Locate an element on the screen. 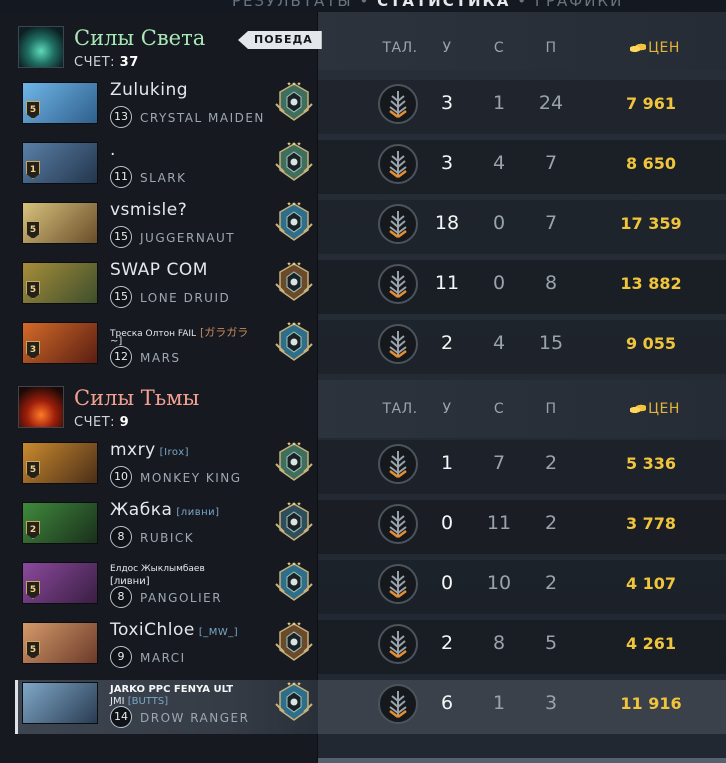 Image resolution: width=726 pixels, height=763 pixels. tab-strip: РЕЗУЛЬТАТЫ • СТАТИСТИКА • ГРАФИКИ is located at coordinates (363, 6).